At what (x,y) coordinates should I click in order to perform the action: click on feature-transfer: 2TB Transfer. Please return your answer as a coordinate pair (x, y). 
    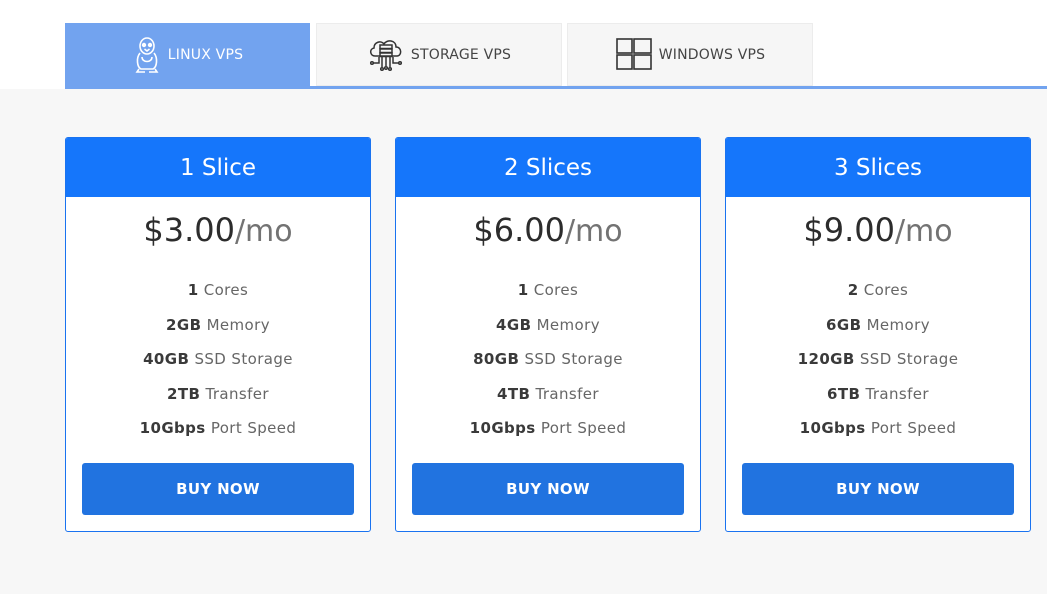
    Looking at the image, I should click on (218, 393).